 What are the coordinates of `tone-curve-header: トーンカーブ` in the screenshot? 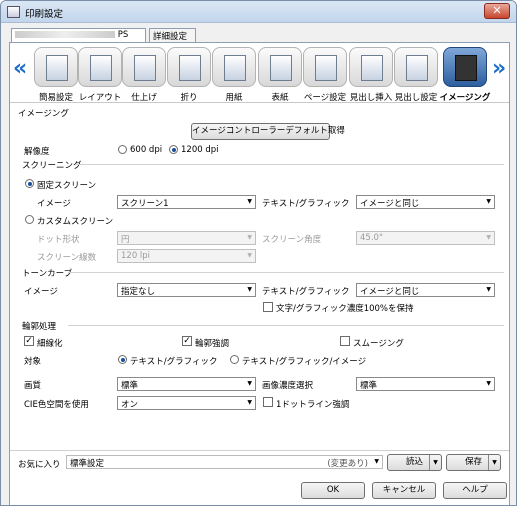 It's located at (47, 274).